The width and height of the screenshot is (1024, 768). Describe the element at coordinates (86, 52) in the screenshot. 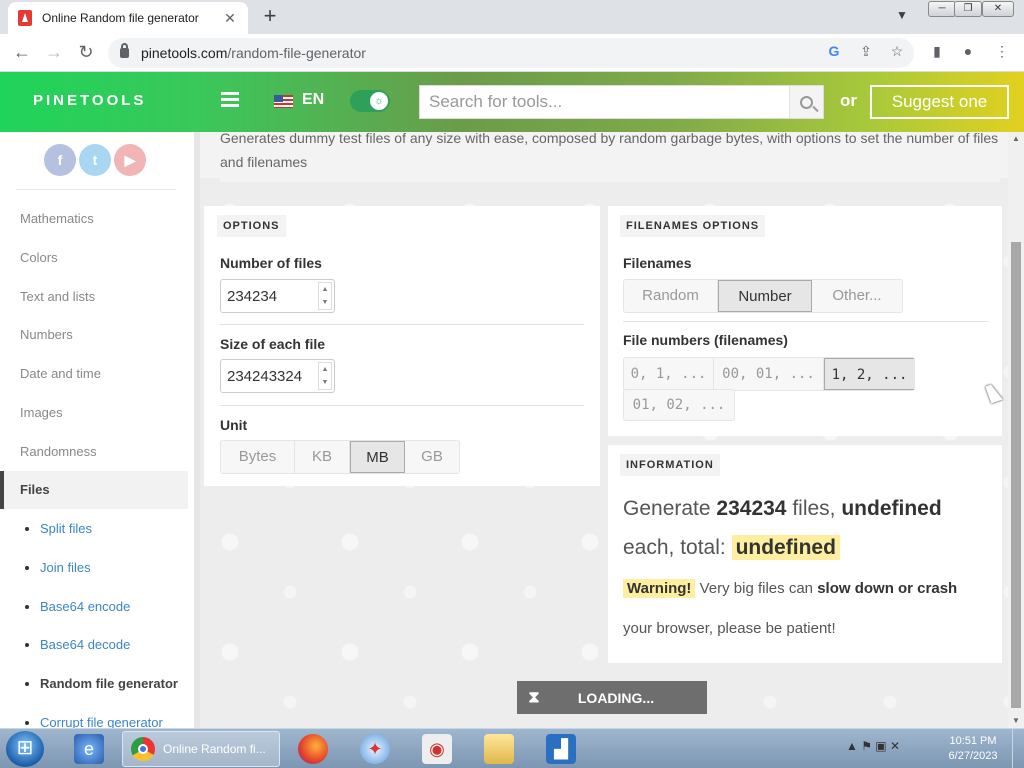

I see `reload-icon: ↻` at that location.